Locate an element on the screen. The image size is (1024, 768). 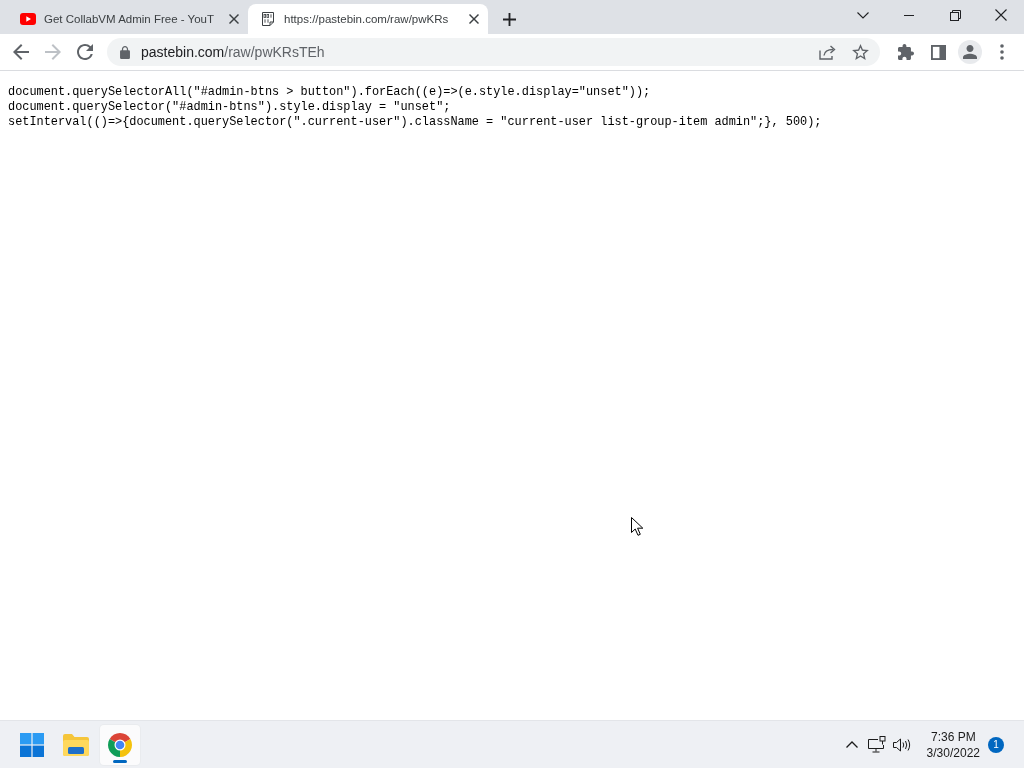
code-line: document.querySelector("#admin-btns").style.display = "unset"; is located at coordinates (230, 107).